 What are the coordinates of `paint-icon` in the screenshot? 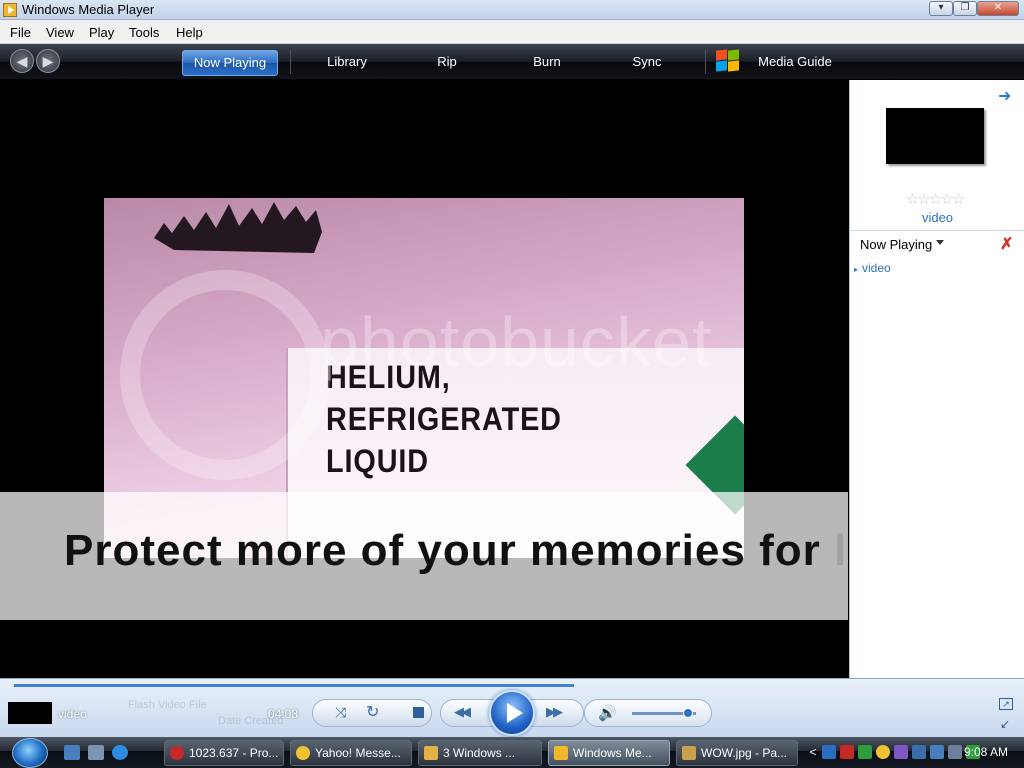 It's located at (689, 753).